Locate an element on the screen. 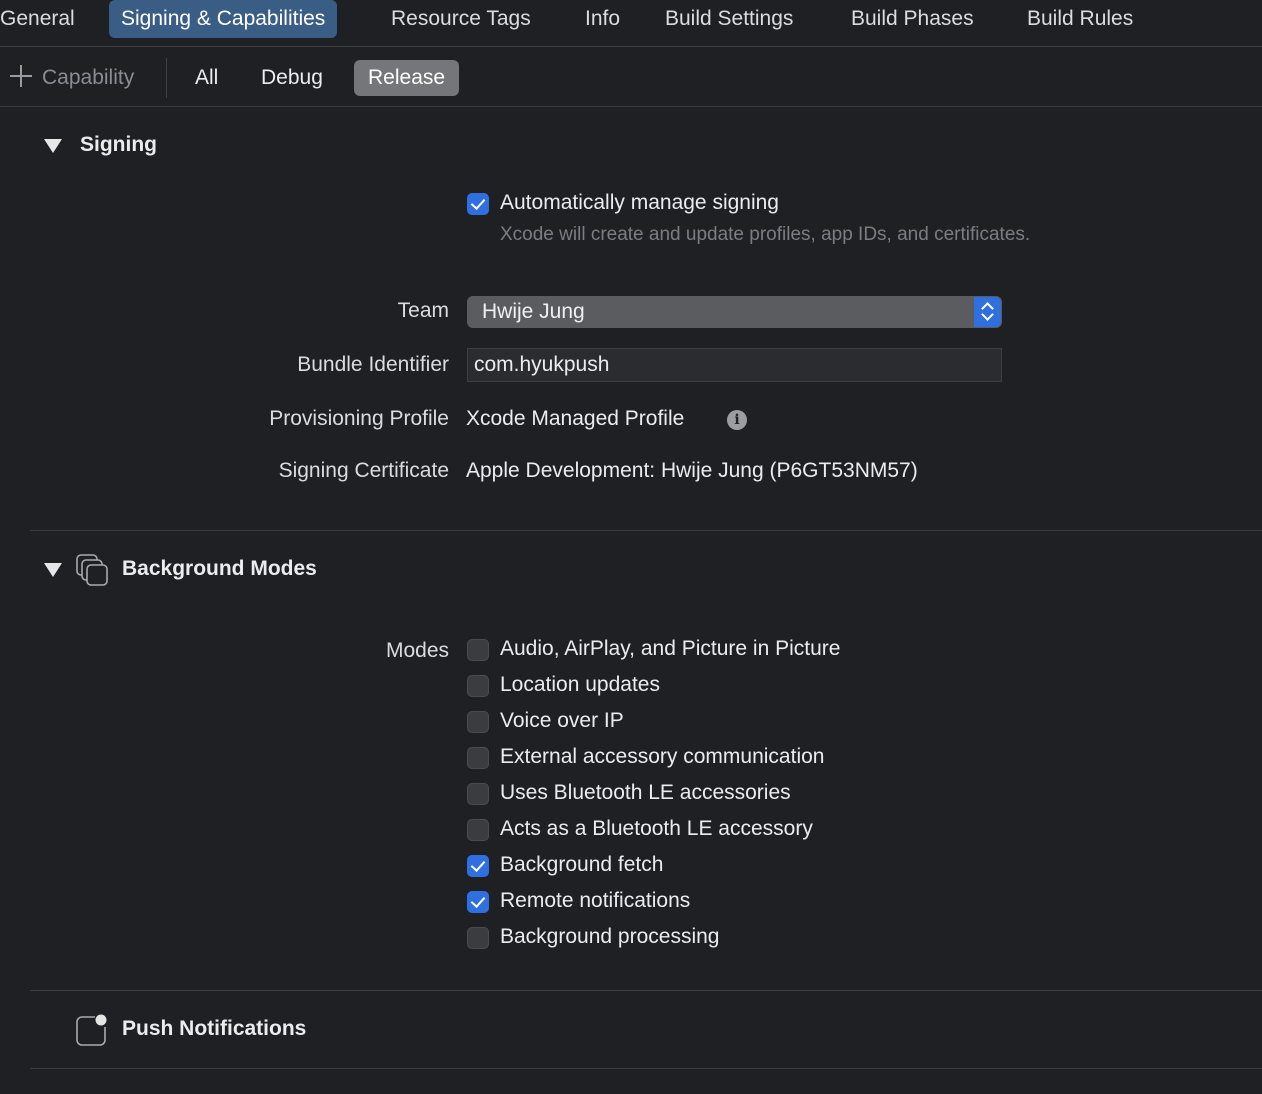 This screenshot has width=1262, height=1094. team-popup-value: Hwije Jung is located at coordinates (533, 311).